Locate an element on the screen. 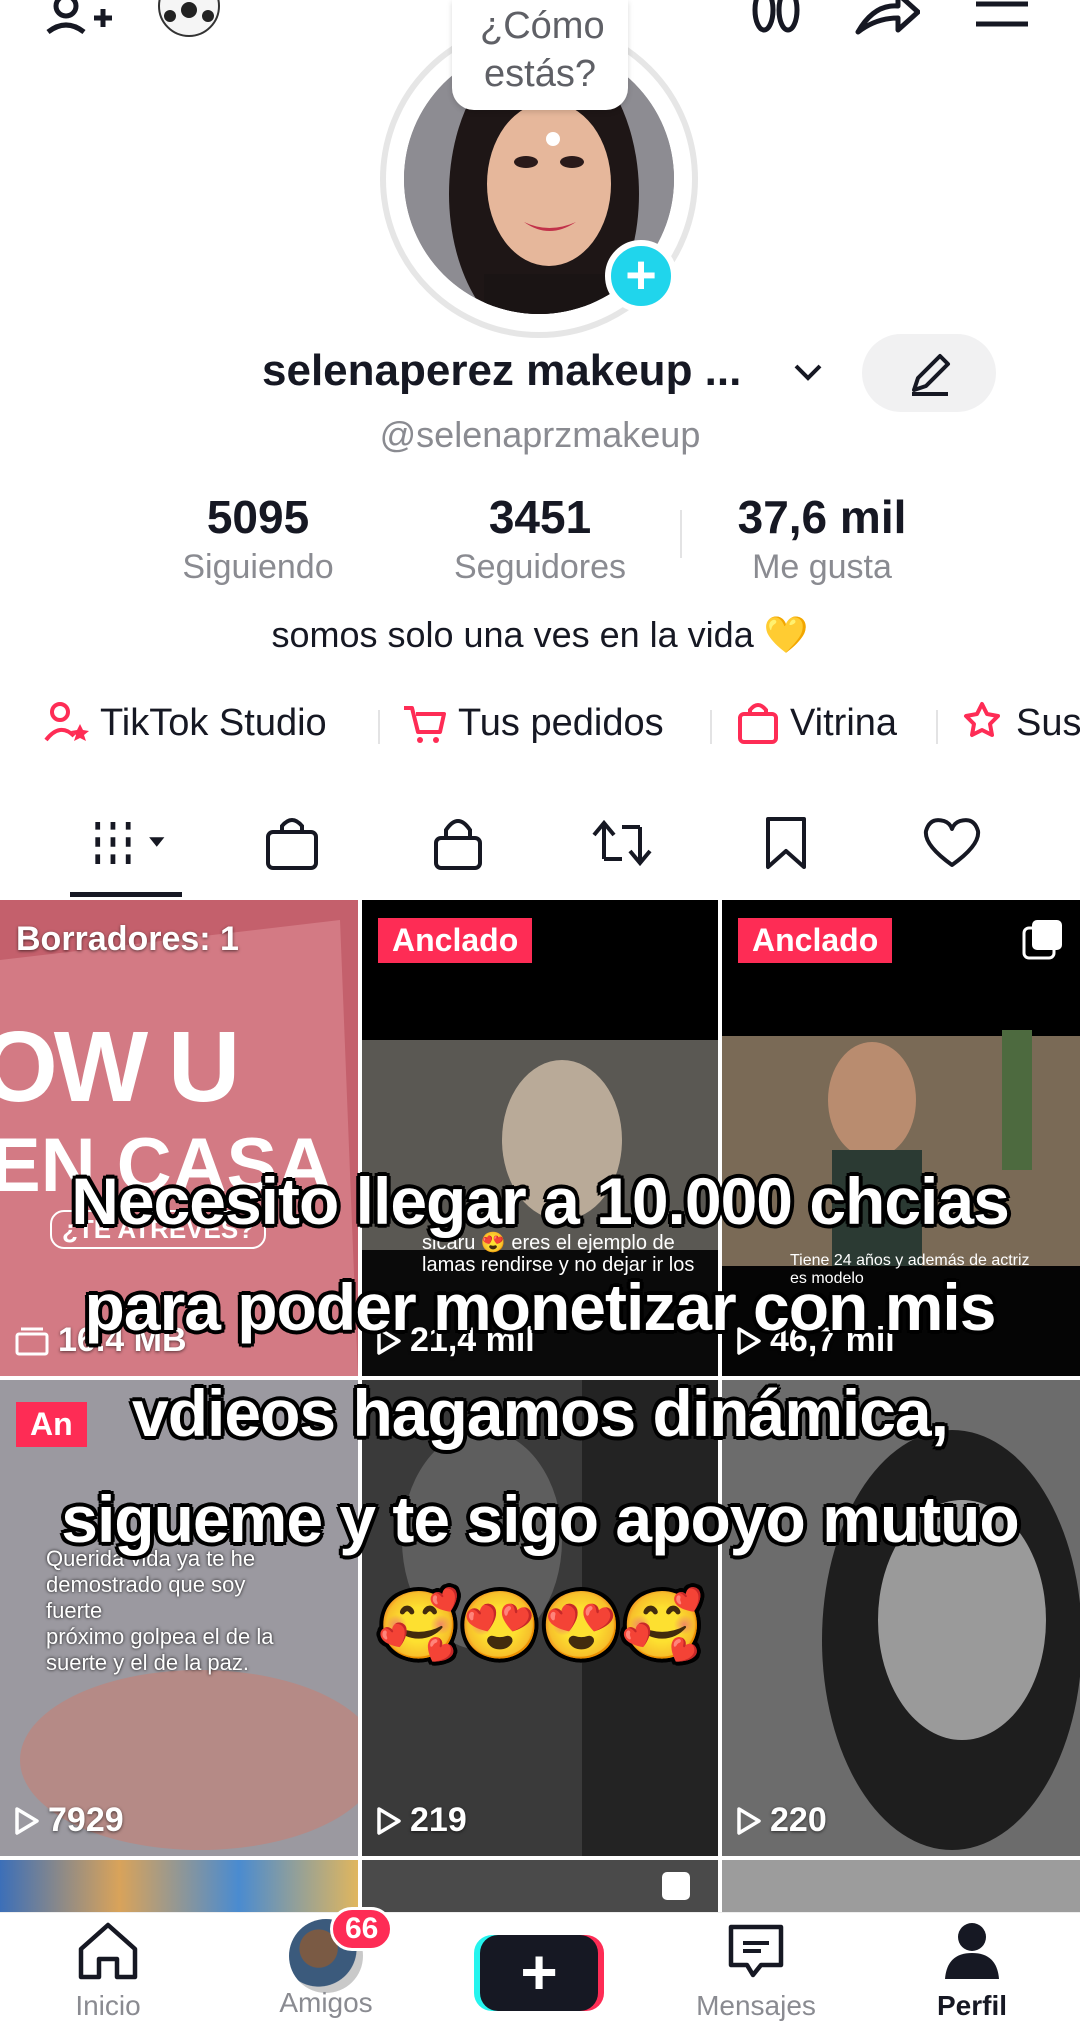 This screenshot has width=1080, height=2033. stat-following: 5095 Siguiendo is located at coordinates (258, 538).